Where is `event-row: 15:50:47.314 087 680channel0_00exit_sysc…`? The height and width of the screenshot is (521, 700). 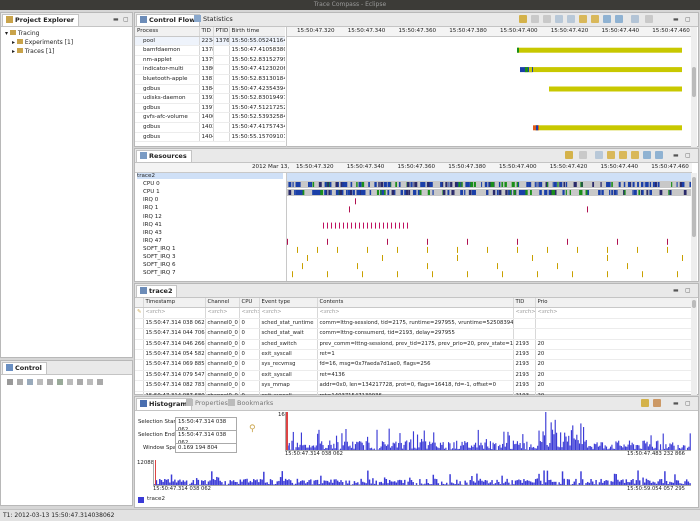
event-row: 15:50:47.314 087 680channel0_00exit_sysc… is located at coordinates (413, 393).